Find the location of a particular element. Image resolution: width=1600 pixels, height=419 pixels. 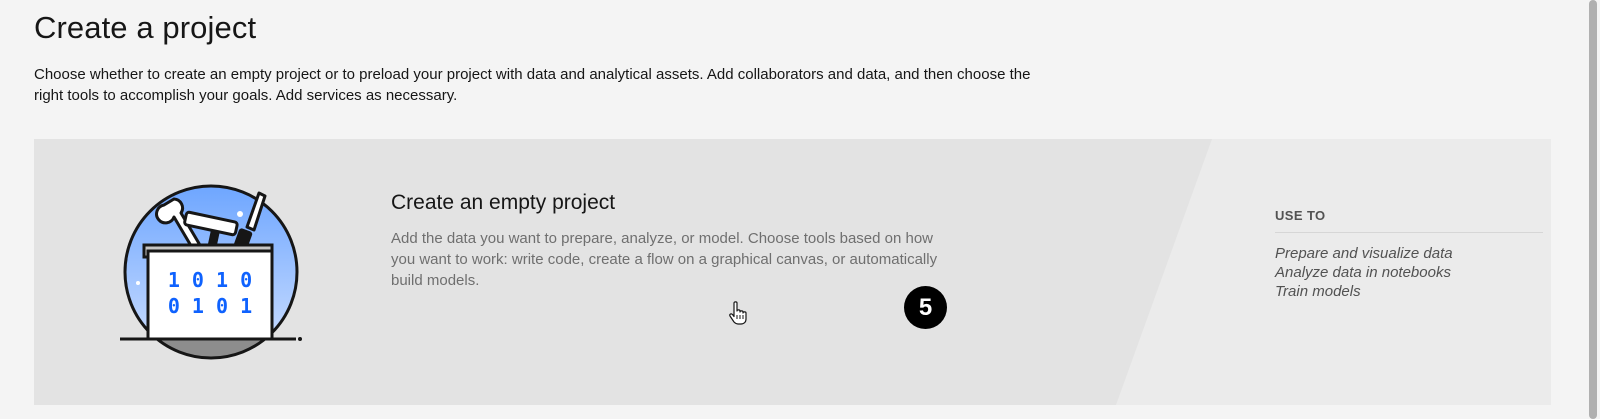

binary-row-2: 0 1 0 1 is located at coordinates (210, 306).